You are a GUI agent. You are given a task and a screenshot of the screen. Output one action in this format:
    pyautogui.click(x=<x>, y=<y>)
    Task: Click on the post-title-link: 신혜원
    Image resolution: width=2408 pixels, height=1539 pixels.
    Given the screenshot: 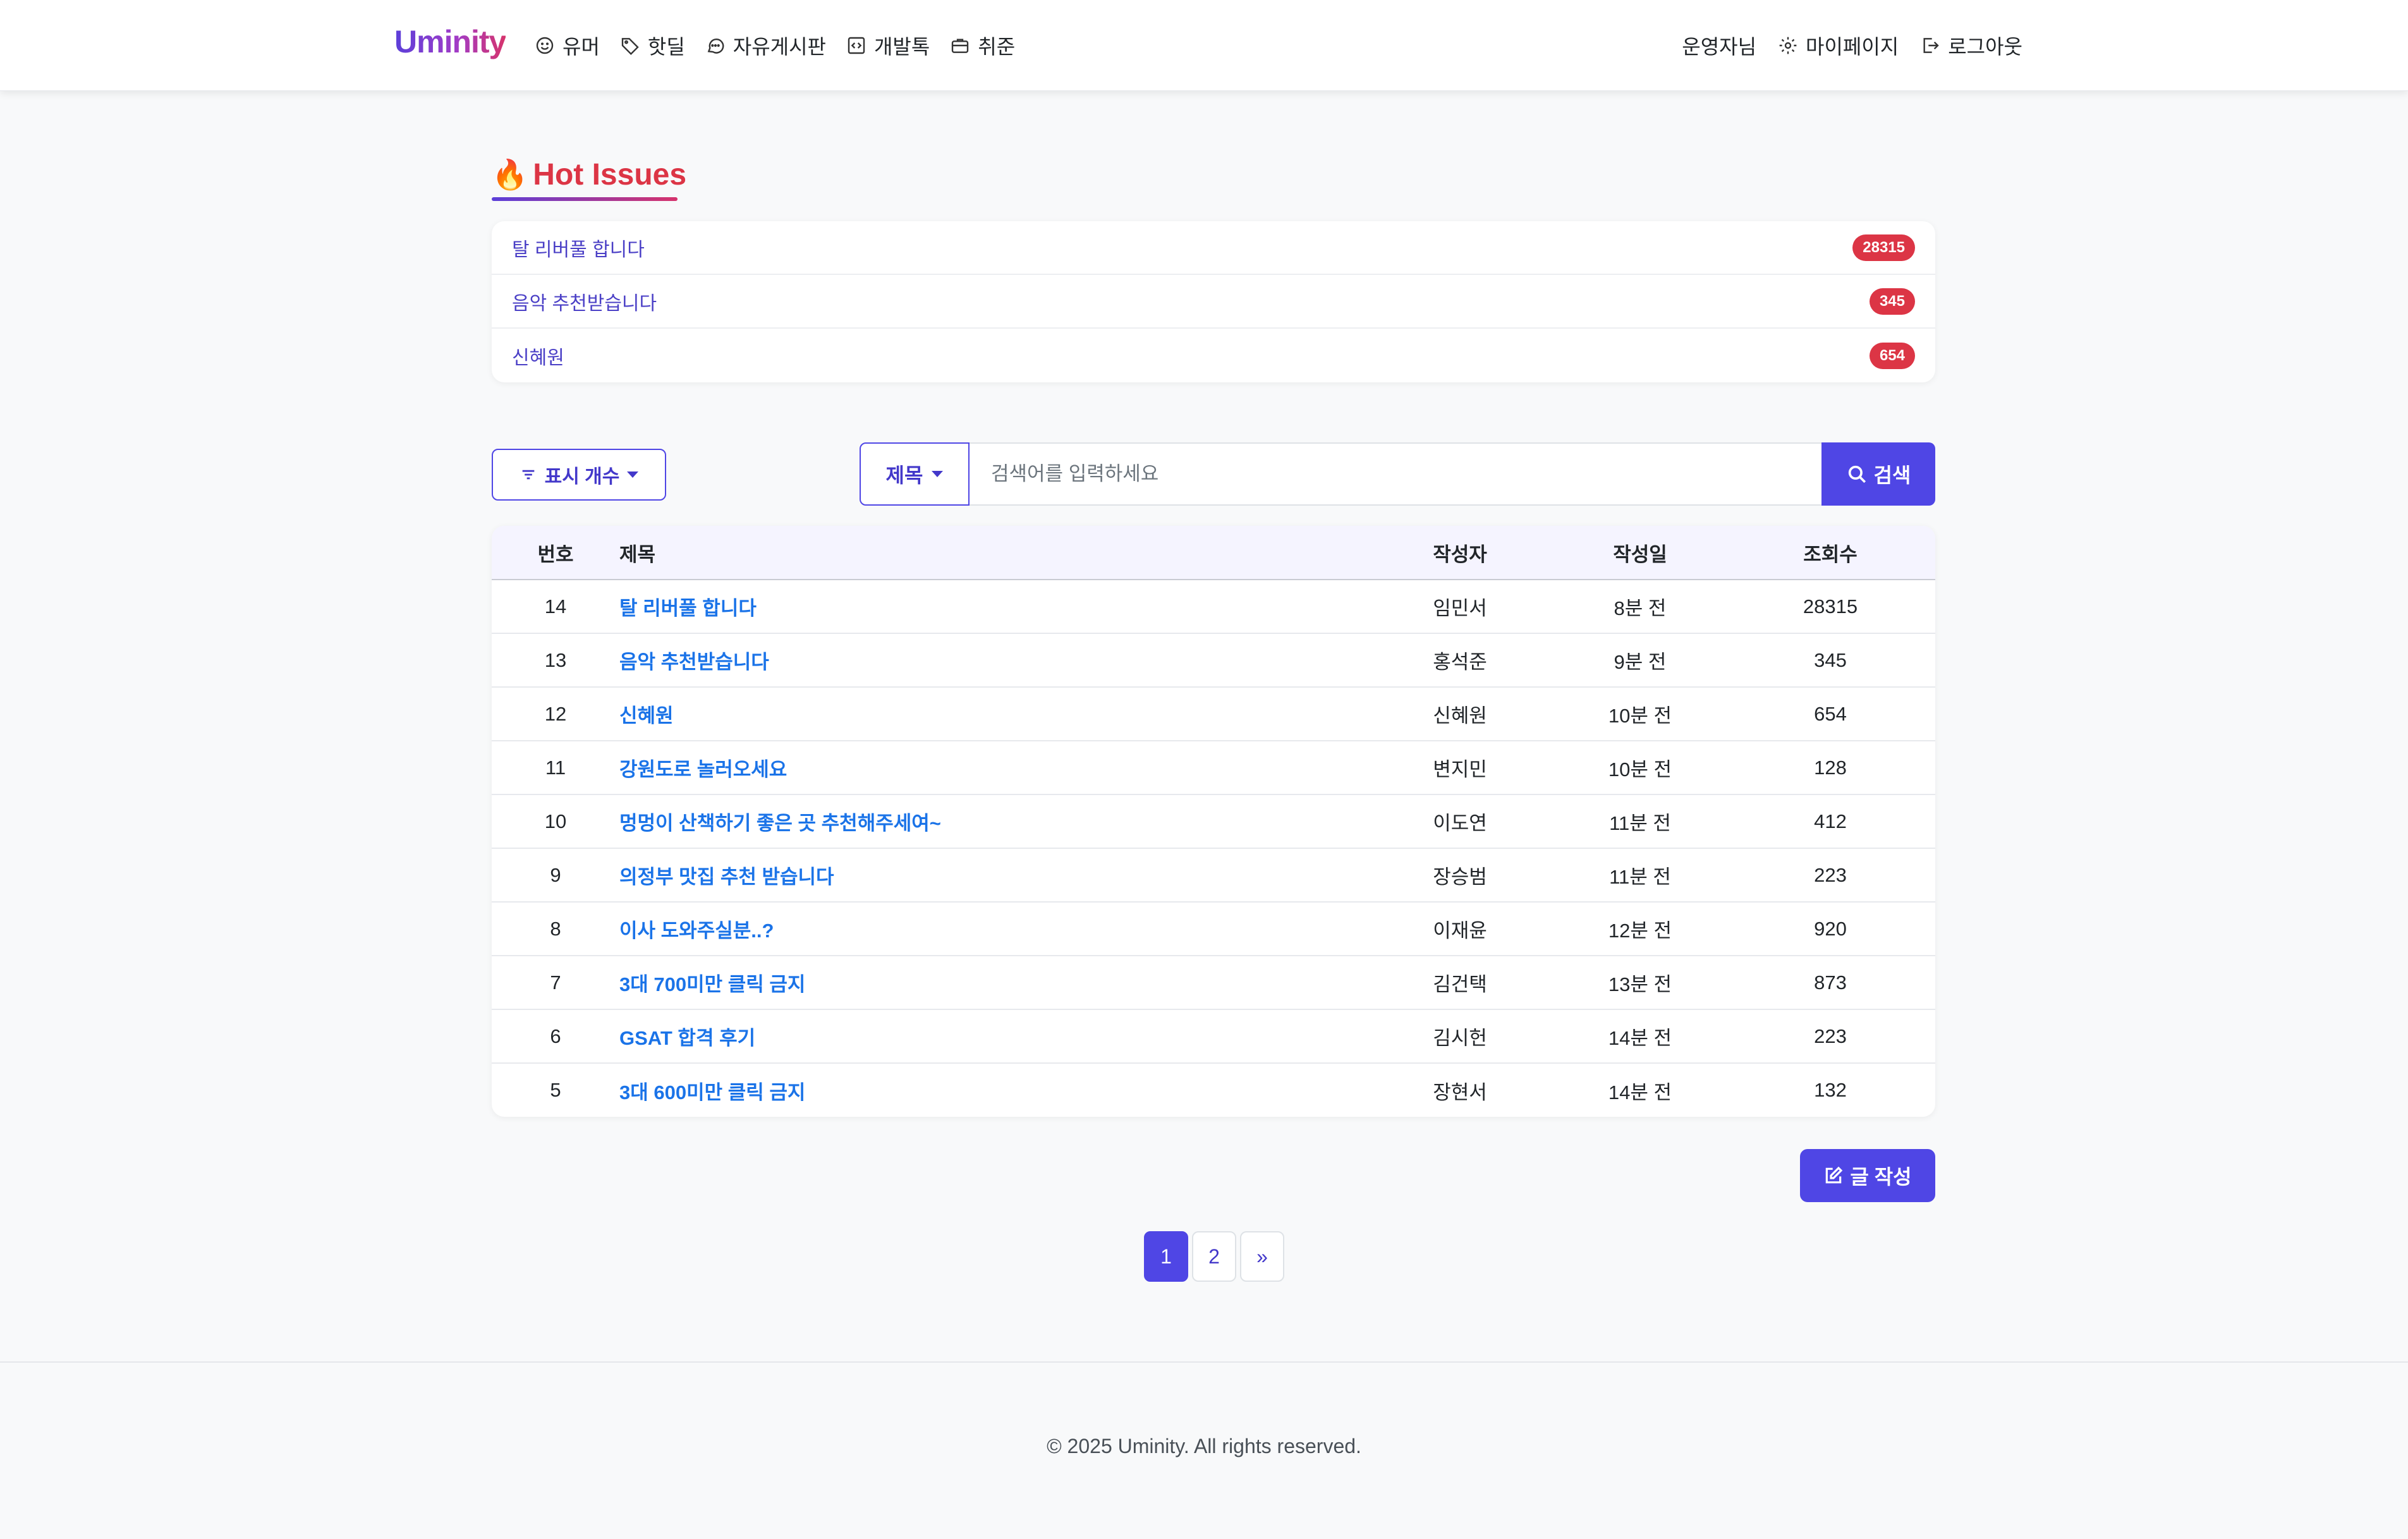 What is the action you would take?
    pyautogui.click(x=992, y=714)
    